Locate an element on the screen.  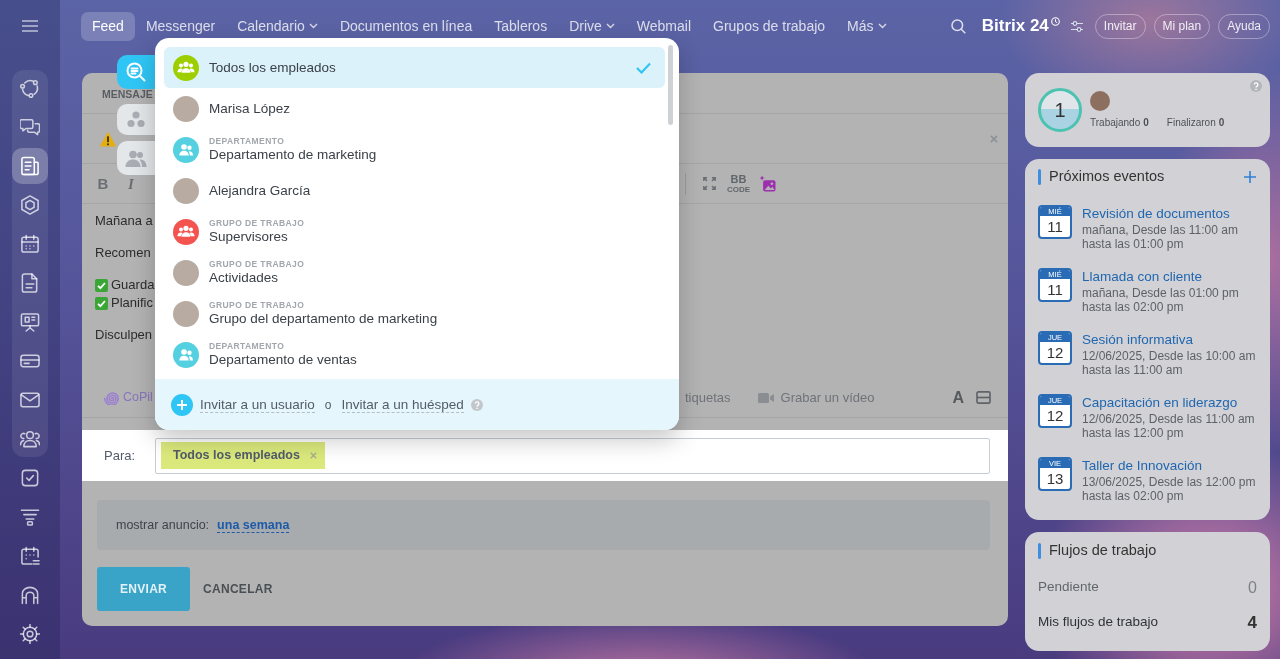
nav-tab: Grupos de trabajo is located at coordinates (769, 26).